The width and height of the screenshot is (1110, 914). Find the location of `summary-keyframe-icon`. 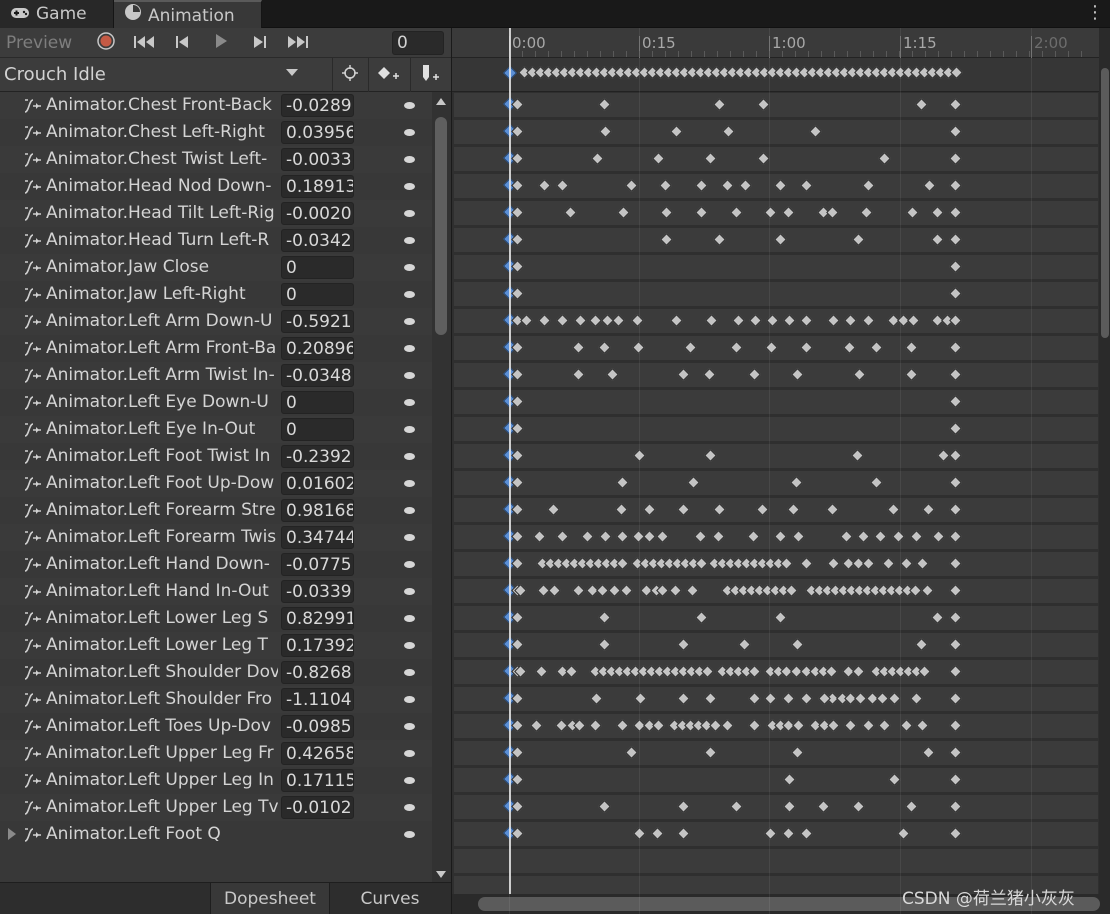

summary-keyframe-icon is located at coordinates (956, 72).